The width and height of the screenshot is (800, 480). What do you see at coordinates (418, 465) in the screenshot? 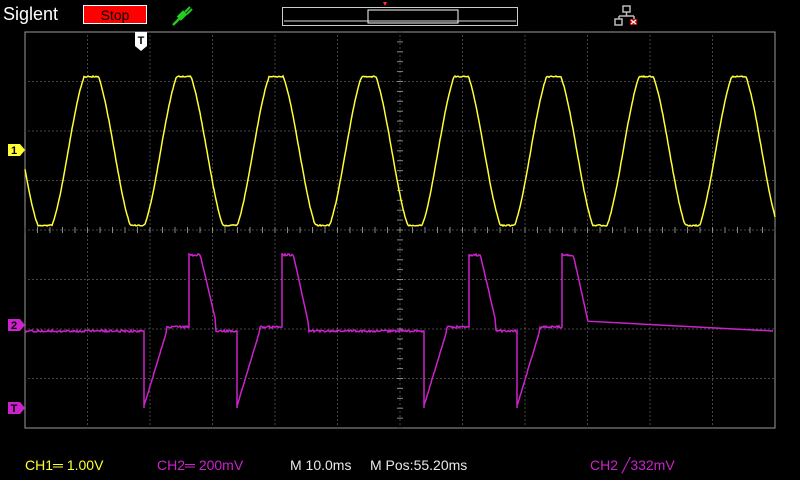
I see `horizontal-position-readout: M Pos:55.20ms` at bounding box center [418, 465].